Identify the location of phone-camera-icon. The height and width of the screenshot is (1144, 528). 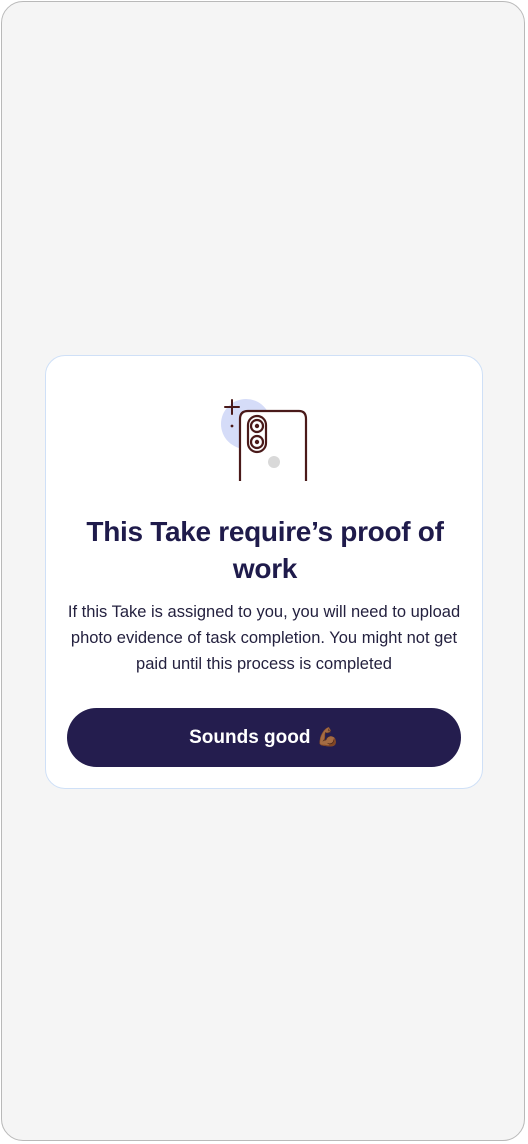
(264, 440).